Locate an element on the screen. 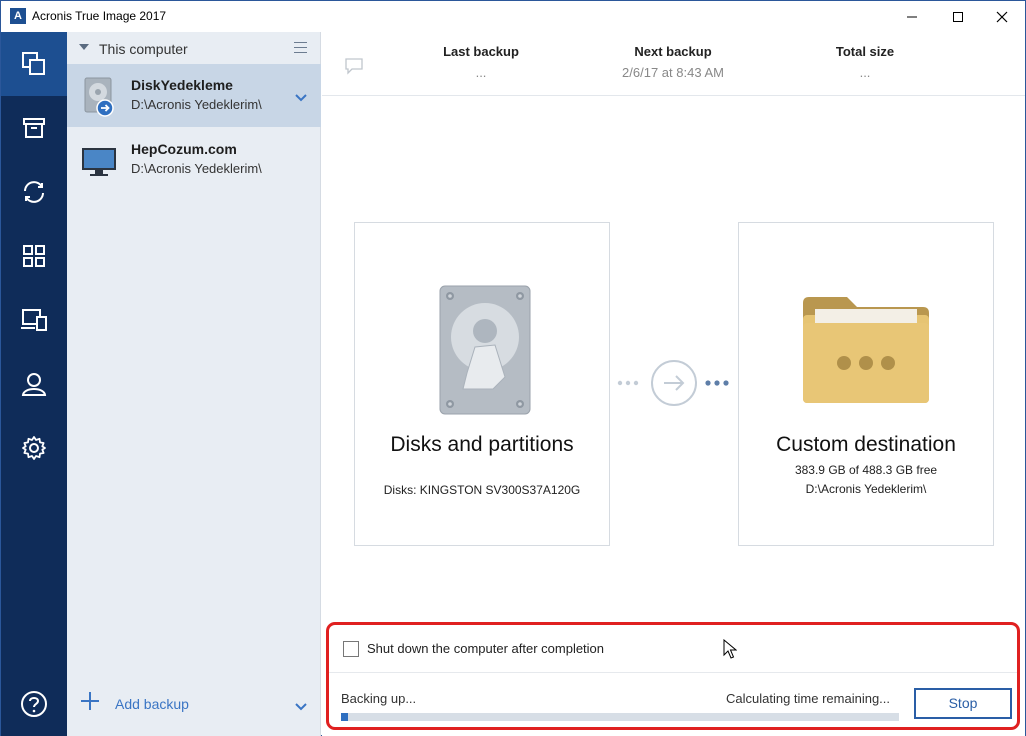 This screenshot has height=736, width=1026. comment-icon is located at coordinates (354, 68).